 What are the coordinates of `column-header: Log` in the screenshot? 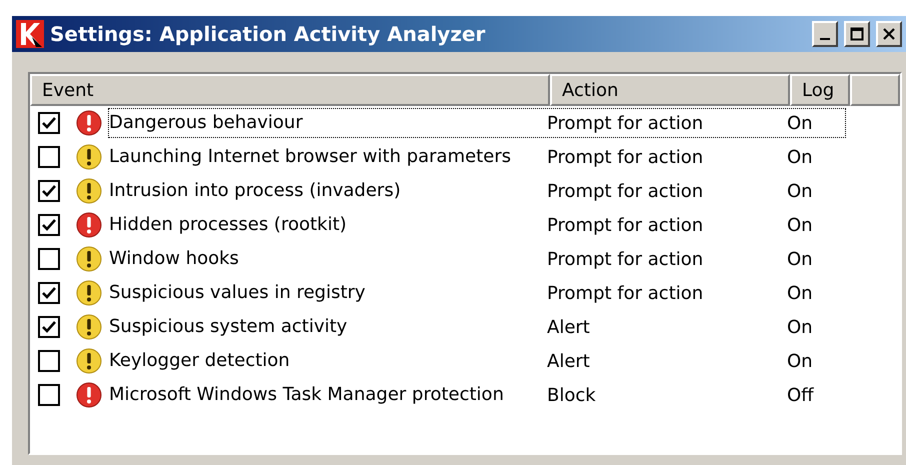 It's located at (820, 90).